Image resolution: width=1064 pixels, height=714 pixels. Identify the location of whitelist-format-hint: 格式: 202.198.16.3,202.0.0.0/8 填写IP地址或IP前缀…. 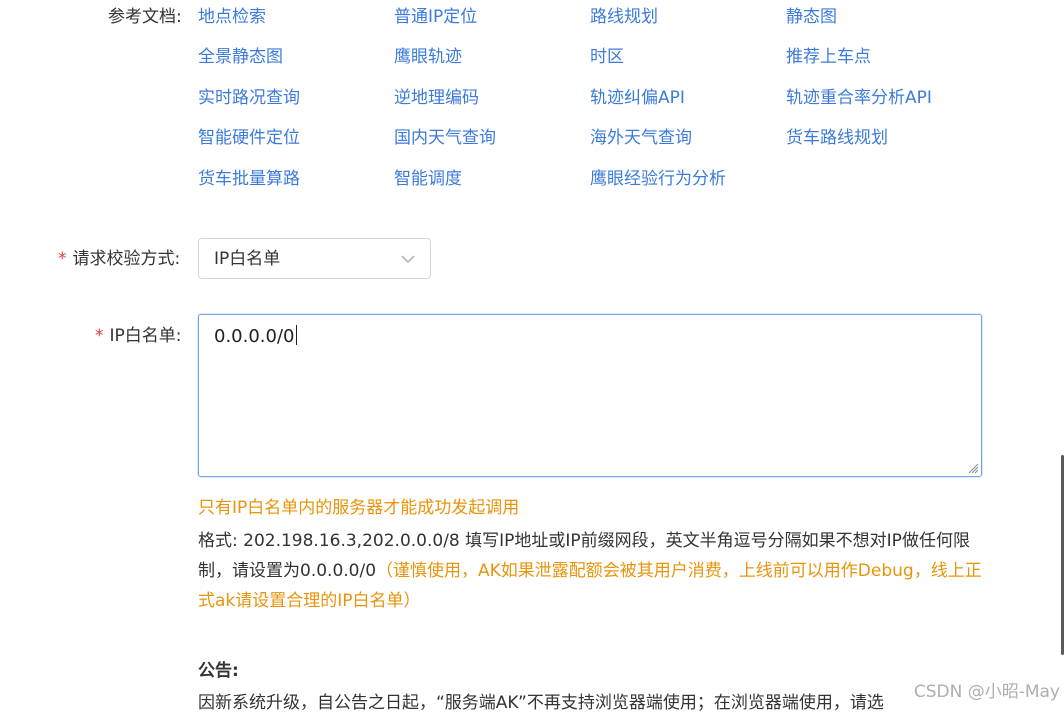
(593, 571).